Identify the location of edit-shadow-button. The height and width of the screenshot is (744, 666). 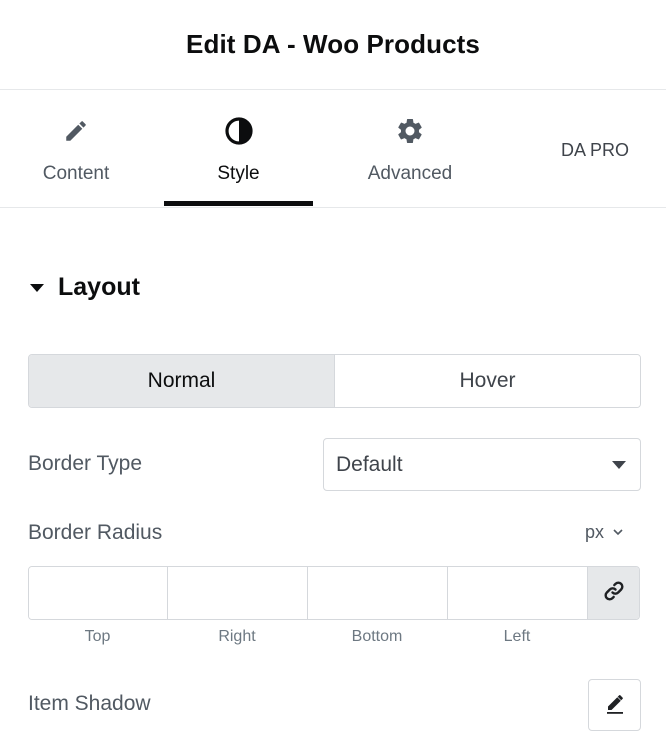
(614, 705).